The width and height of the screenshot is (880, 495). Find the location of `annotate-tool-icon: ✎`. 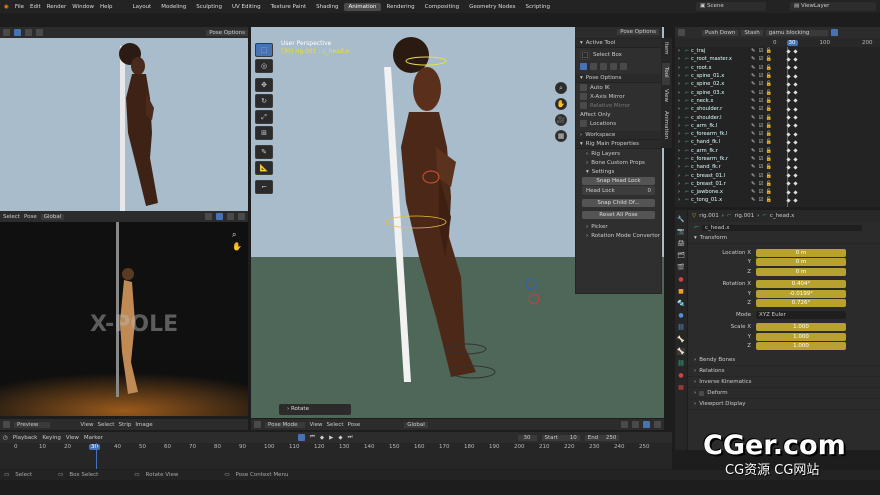

annotate-tool-icon: ✎ is located at coordinates (264, 152).